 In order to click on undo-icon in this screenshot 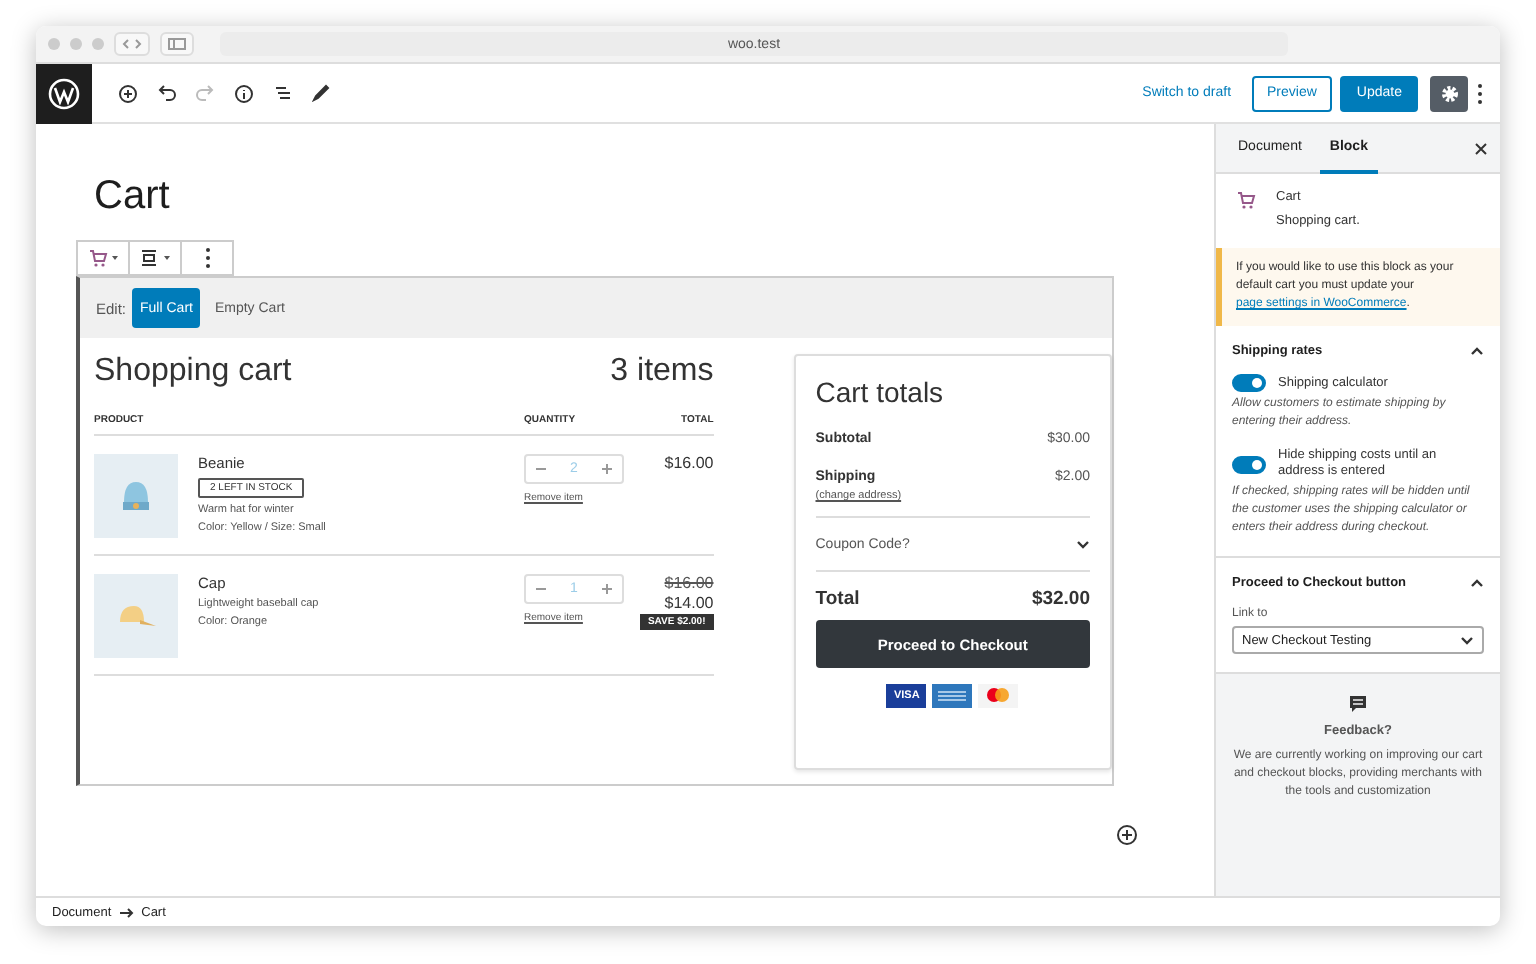, I will do `click(167, 93)`.